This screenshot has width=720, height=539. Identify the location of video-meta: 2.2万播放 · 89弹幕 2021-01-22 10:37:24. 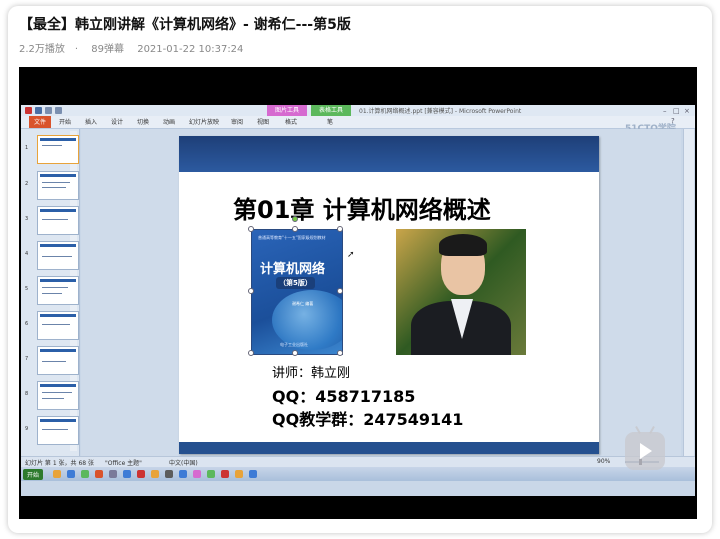
(136, 47).